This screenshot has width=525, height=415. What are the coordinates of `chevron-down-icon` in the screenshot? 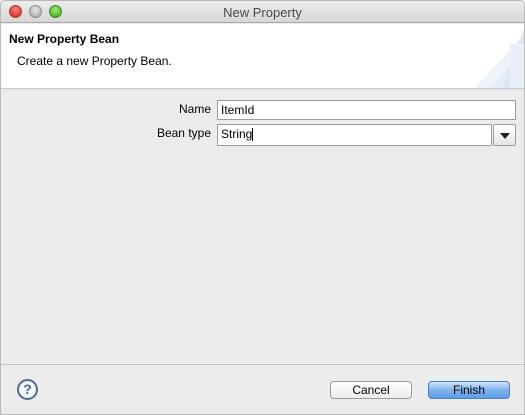 It's located at (505, 136).